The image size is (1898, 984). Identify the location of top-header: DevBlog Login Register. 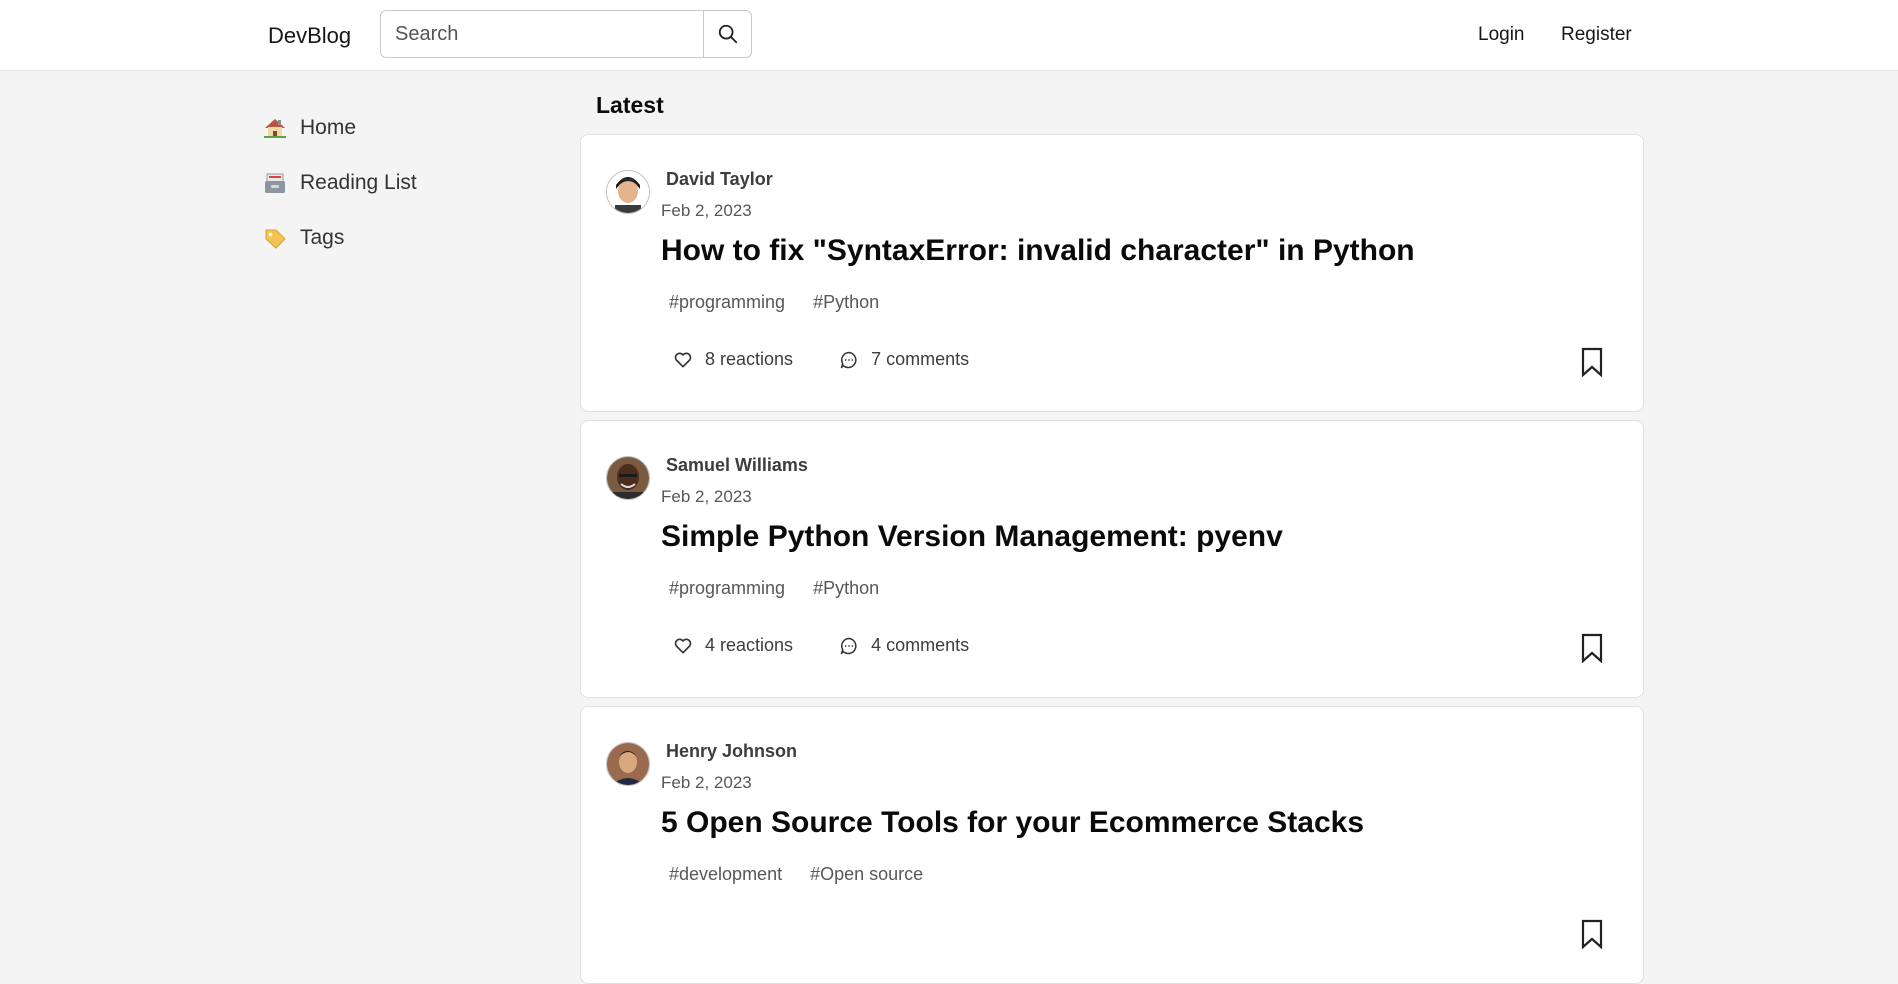
(949, 35).